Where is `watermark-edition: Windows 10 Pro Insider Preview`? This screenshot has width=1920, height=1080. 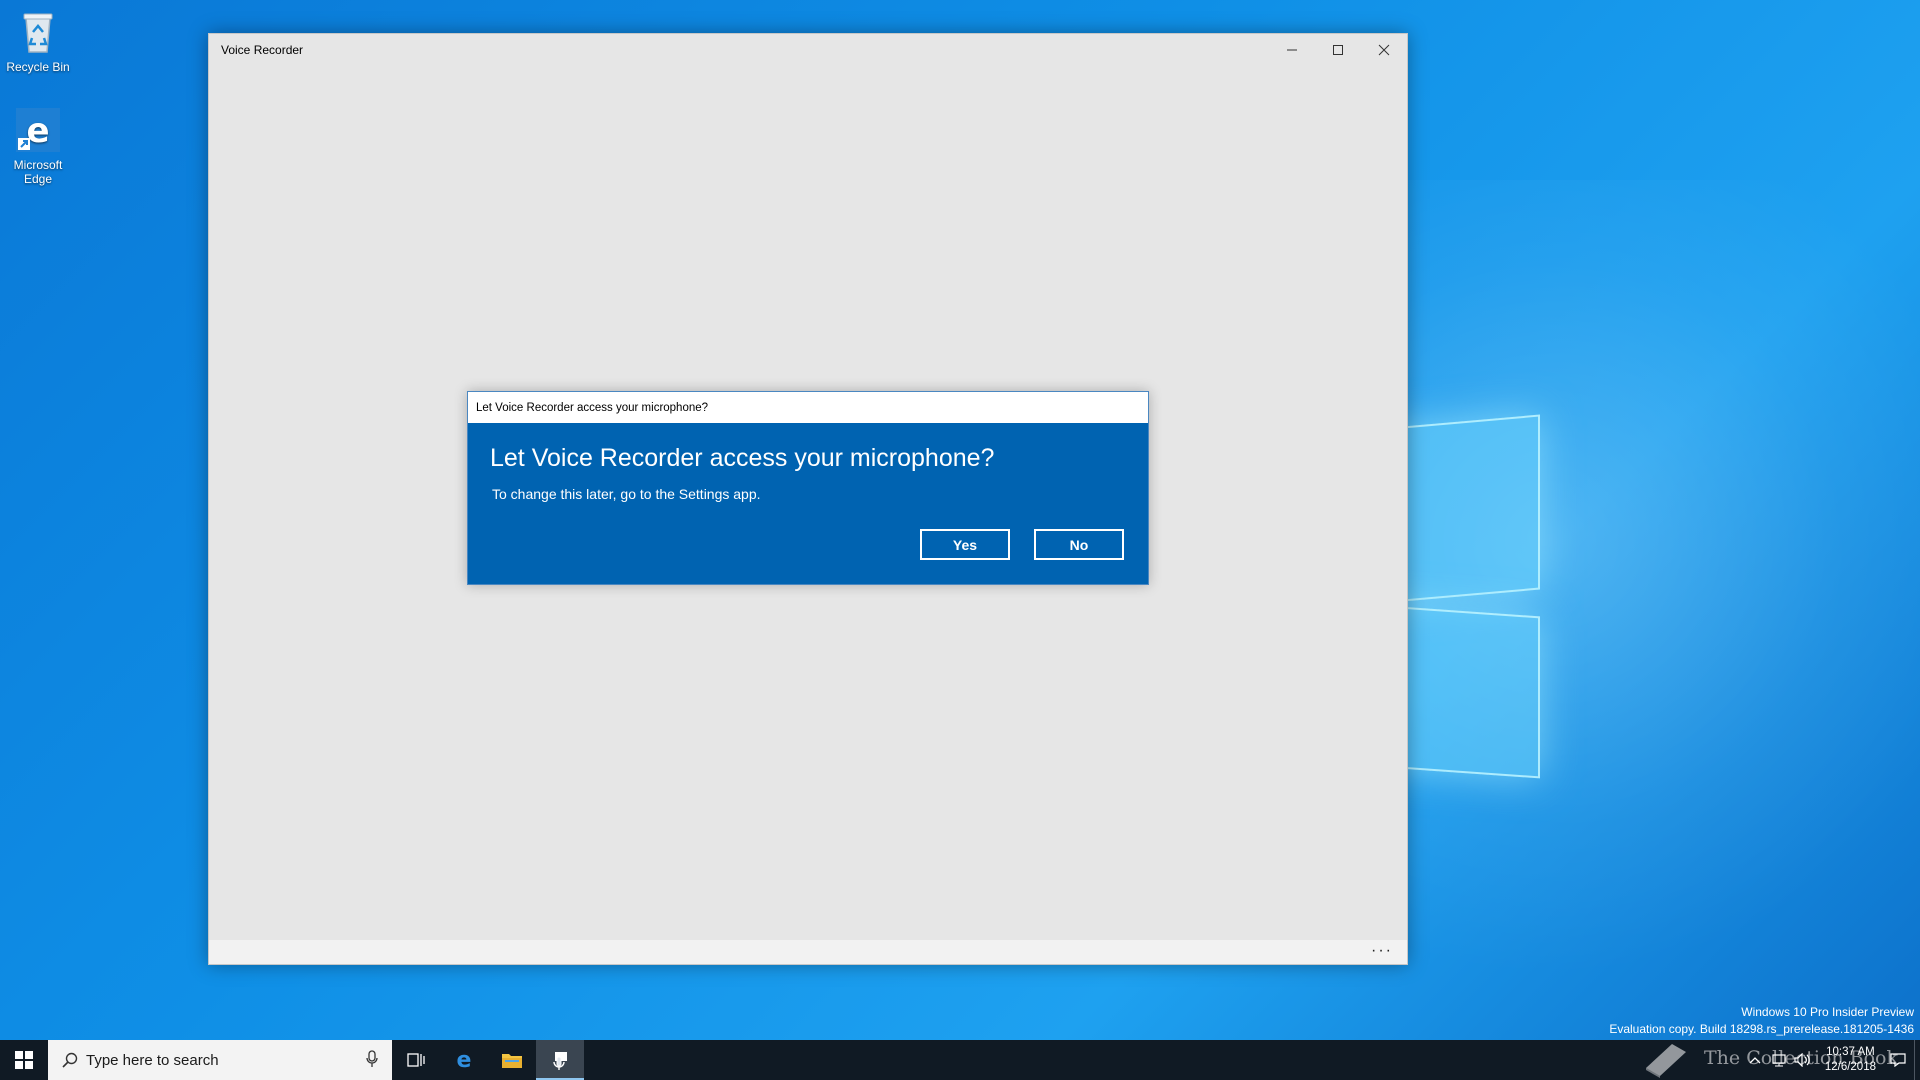
watermark-edition: Windows 10 Pro Insider Preview is located at coordinates (1827, 1012).